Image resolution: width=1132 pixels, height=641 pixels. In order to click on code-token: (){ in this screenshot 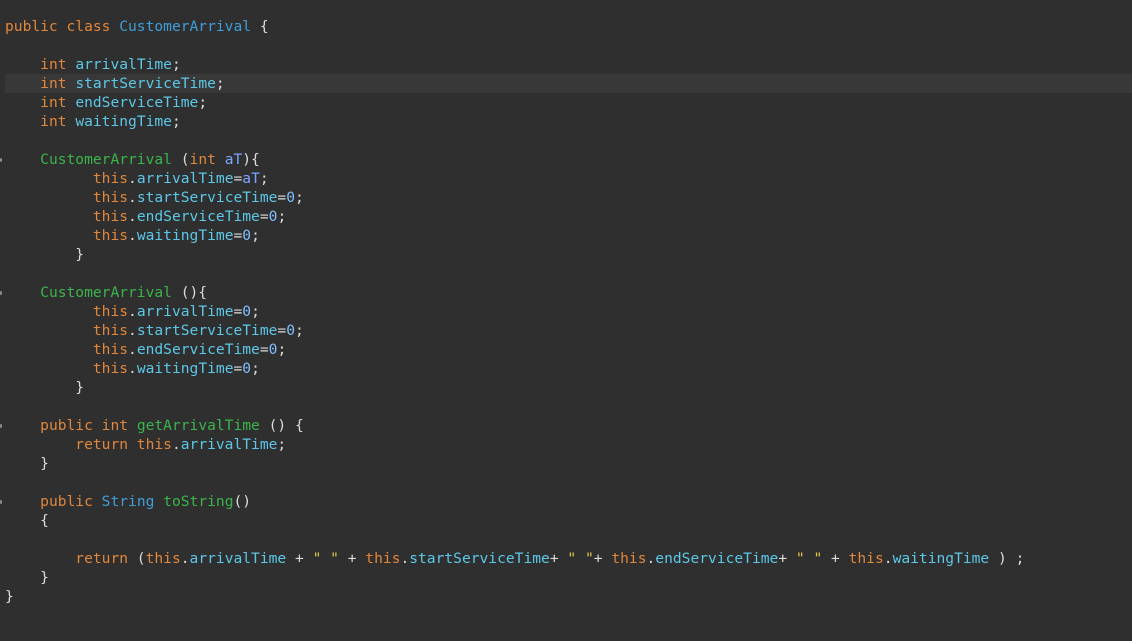, I will do `click(189, 292)`.